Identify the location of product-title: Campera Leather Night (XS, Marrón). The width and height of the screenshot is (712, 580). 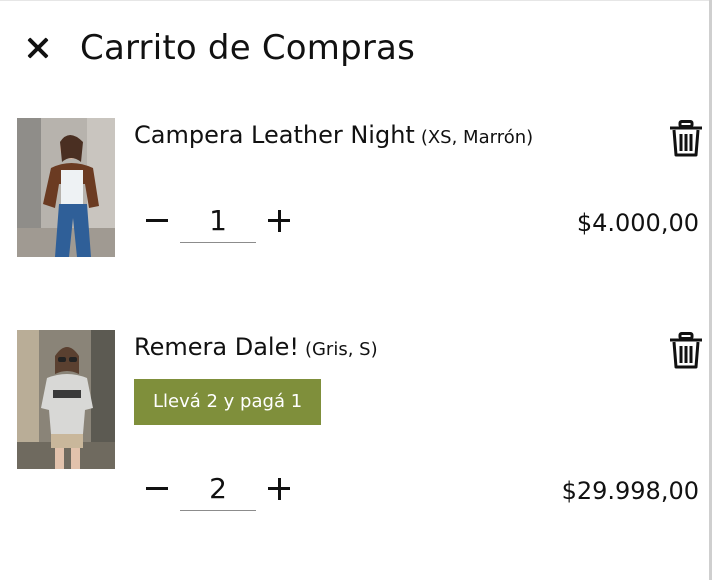
(333, 135).